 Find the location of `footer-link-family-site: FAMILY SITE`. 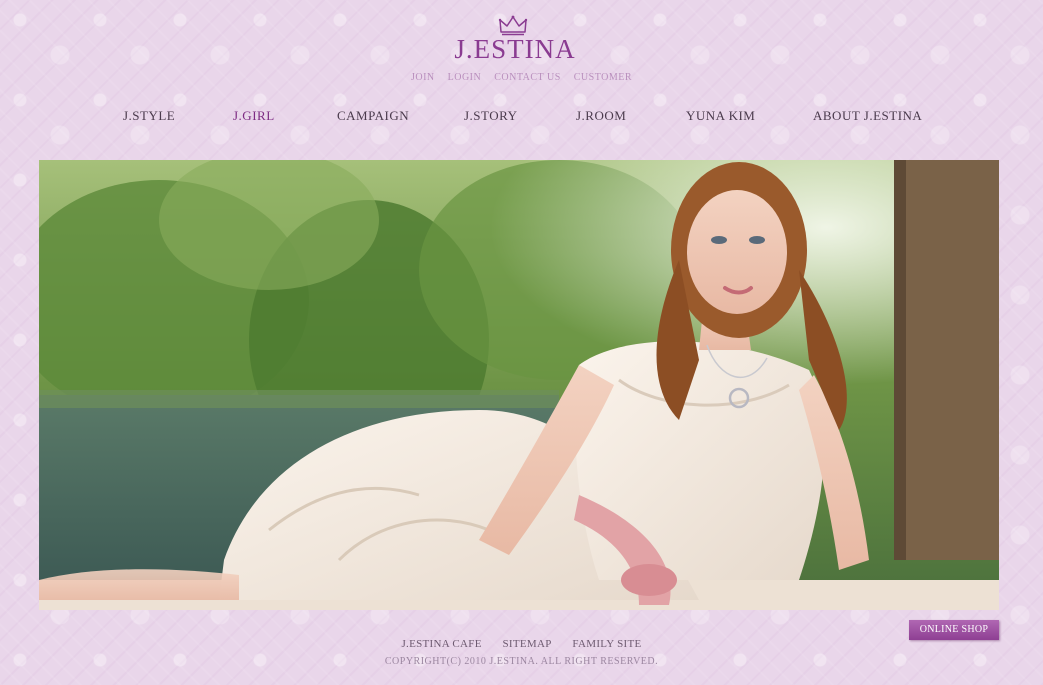

footer-link-family-site: FAMILY SITE is located at coordinates (606, 644).